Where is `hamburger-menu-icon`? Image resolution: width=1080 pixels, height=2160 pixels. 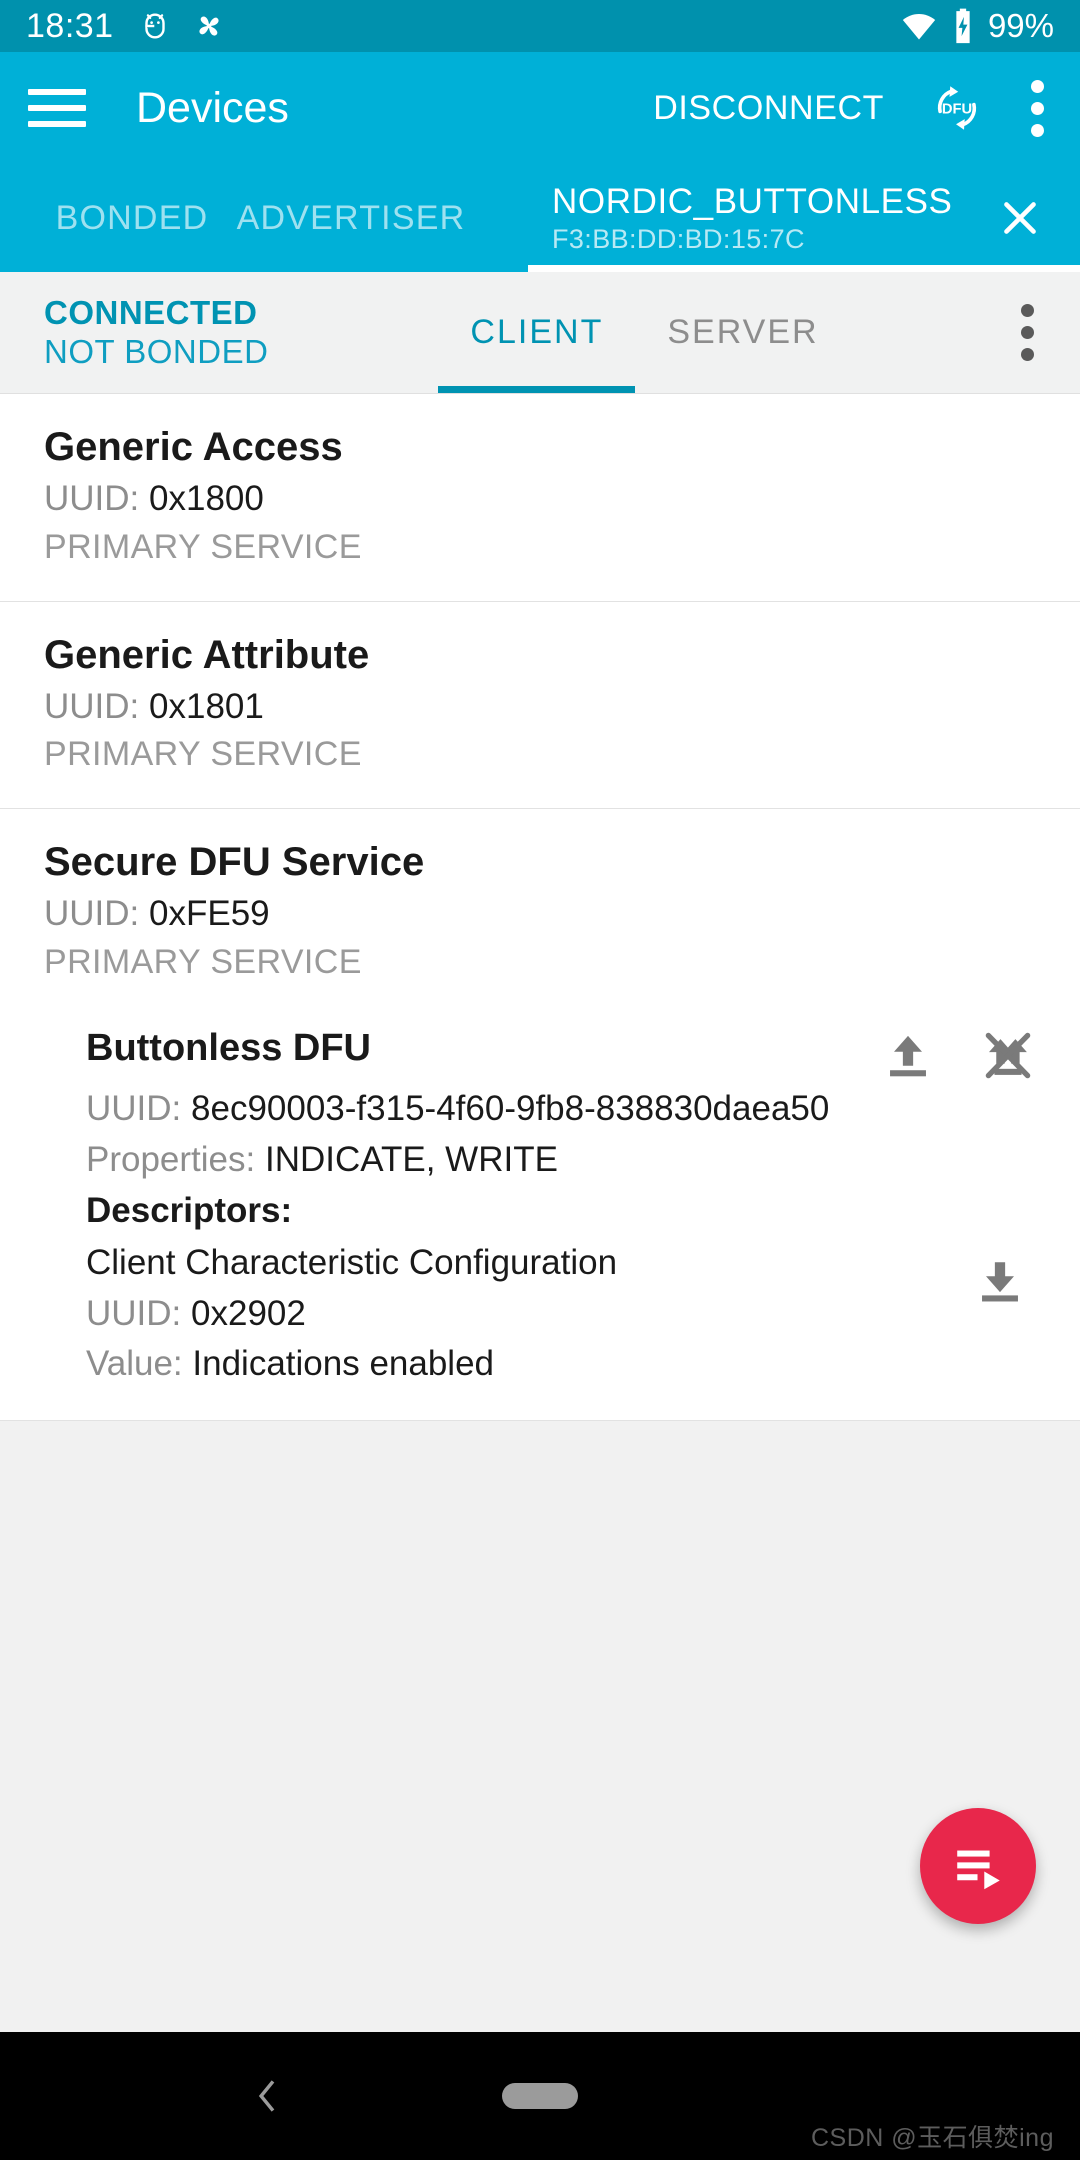
hamburger-menu-icon is located at coordinates (57, 108).